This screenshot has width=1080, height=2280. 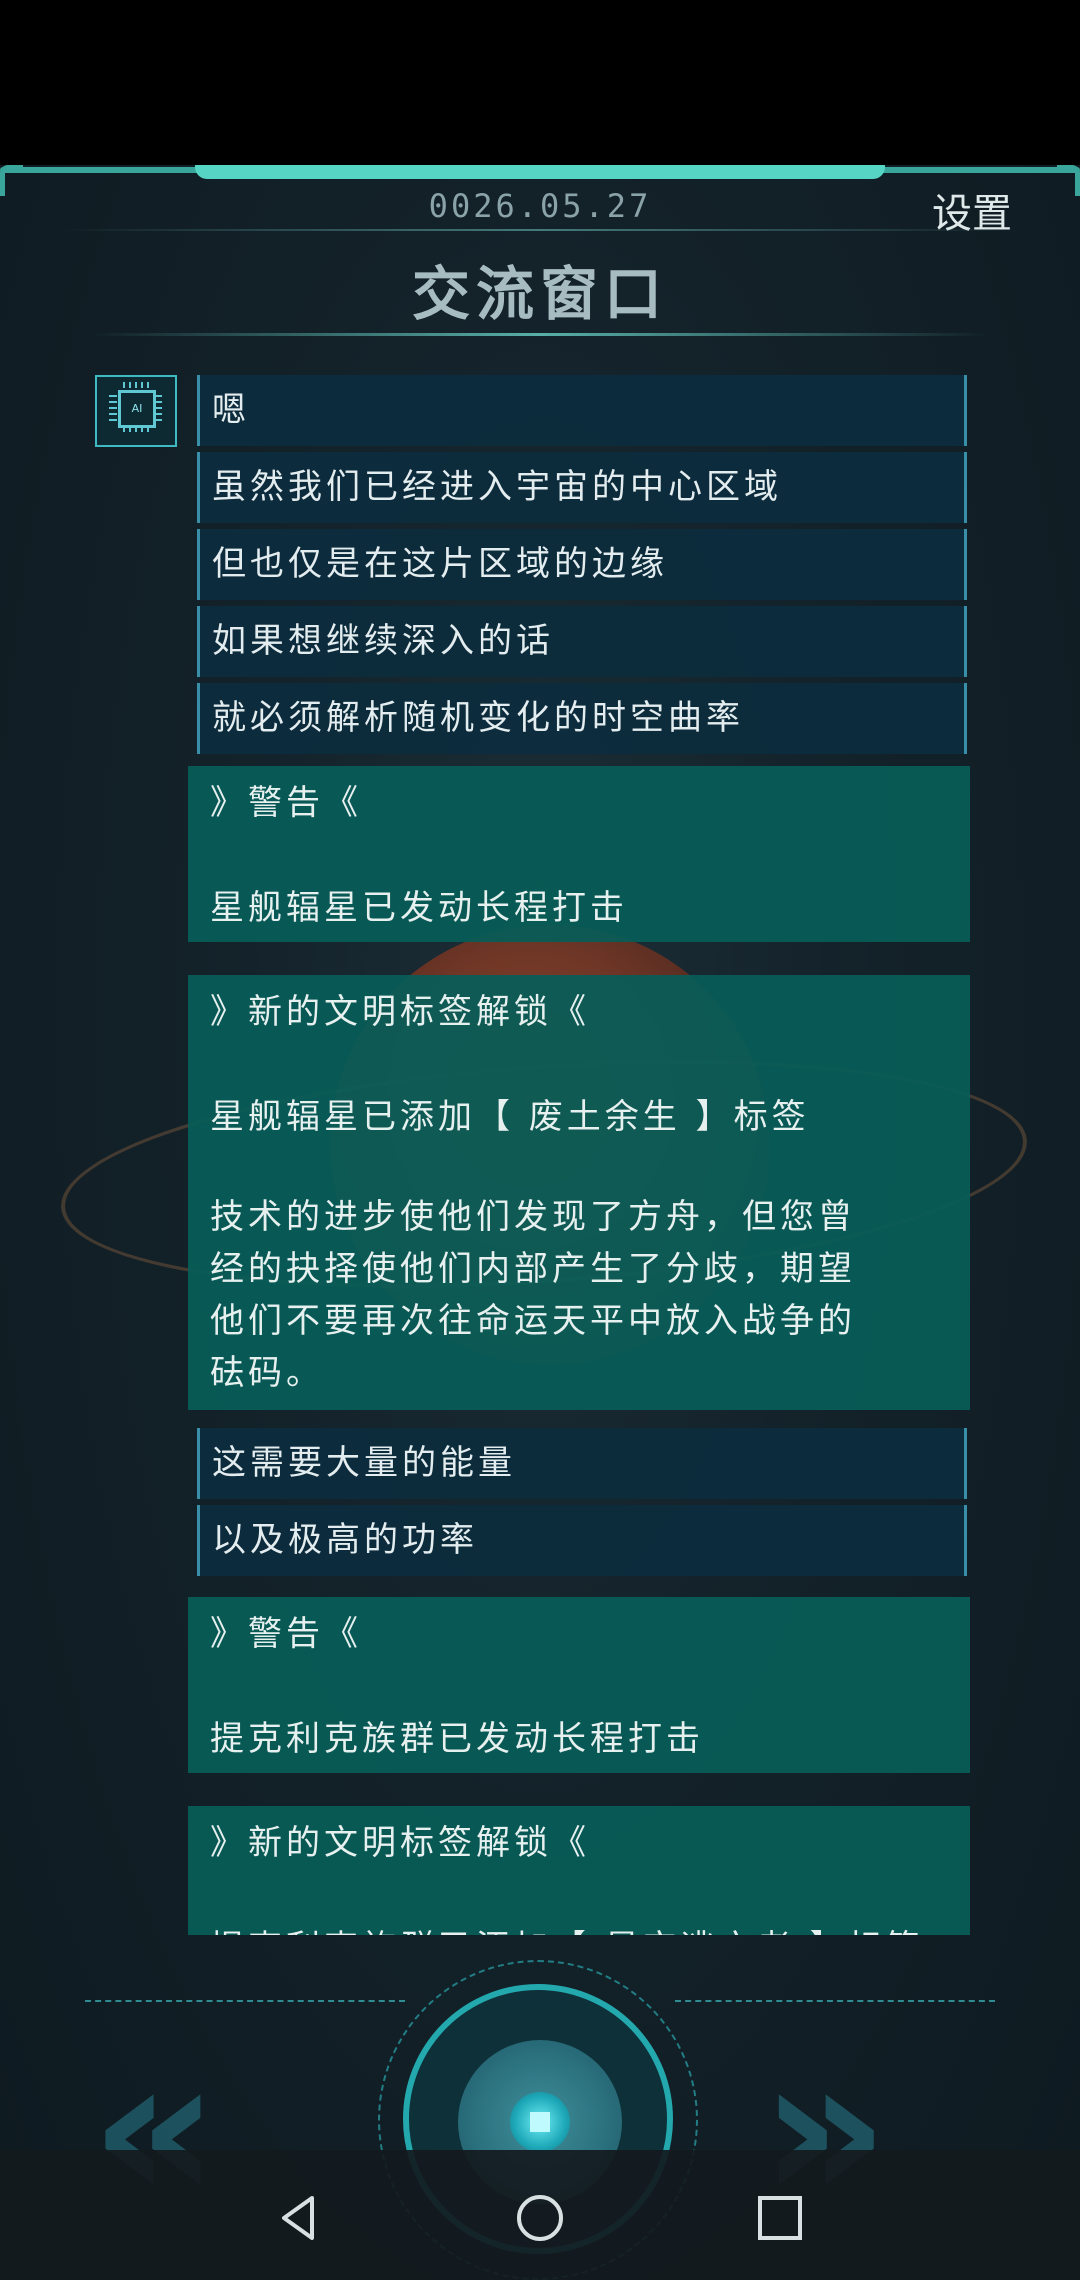 I want to click on notice-body: 星舰辐星已发动长程打击, so click(x=419, y=908).